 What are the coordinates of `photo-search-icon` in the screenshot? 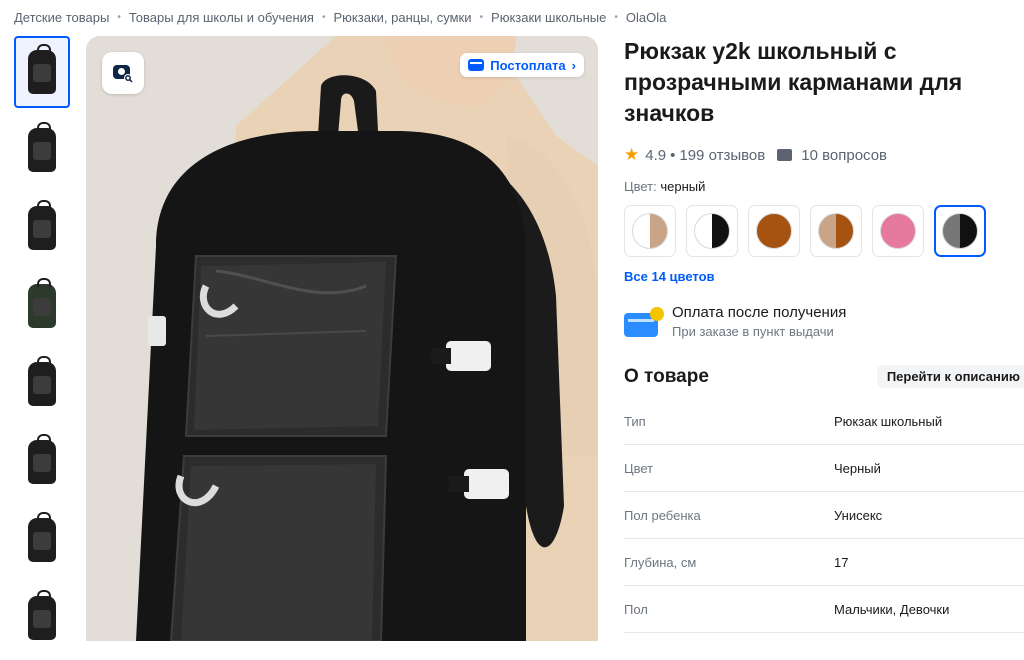 It's located at (123, 73).